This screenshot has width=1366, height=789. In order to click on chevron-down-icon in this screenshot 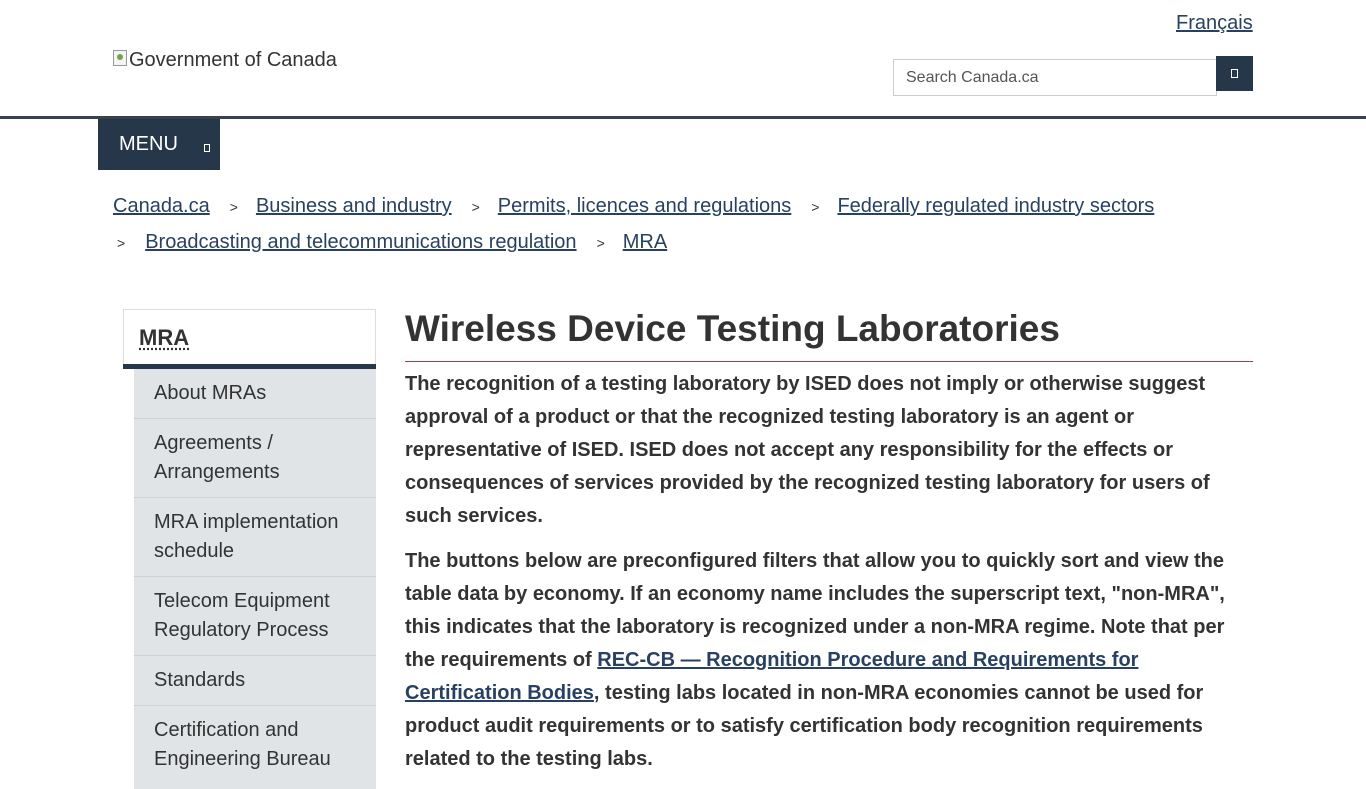, I will do `click(206, 147)`.